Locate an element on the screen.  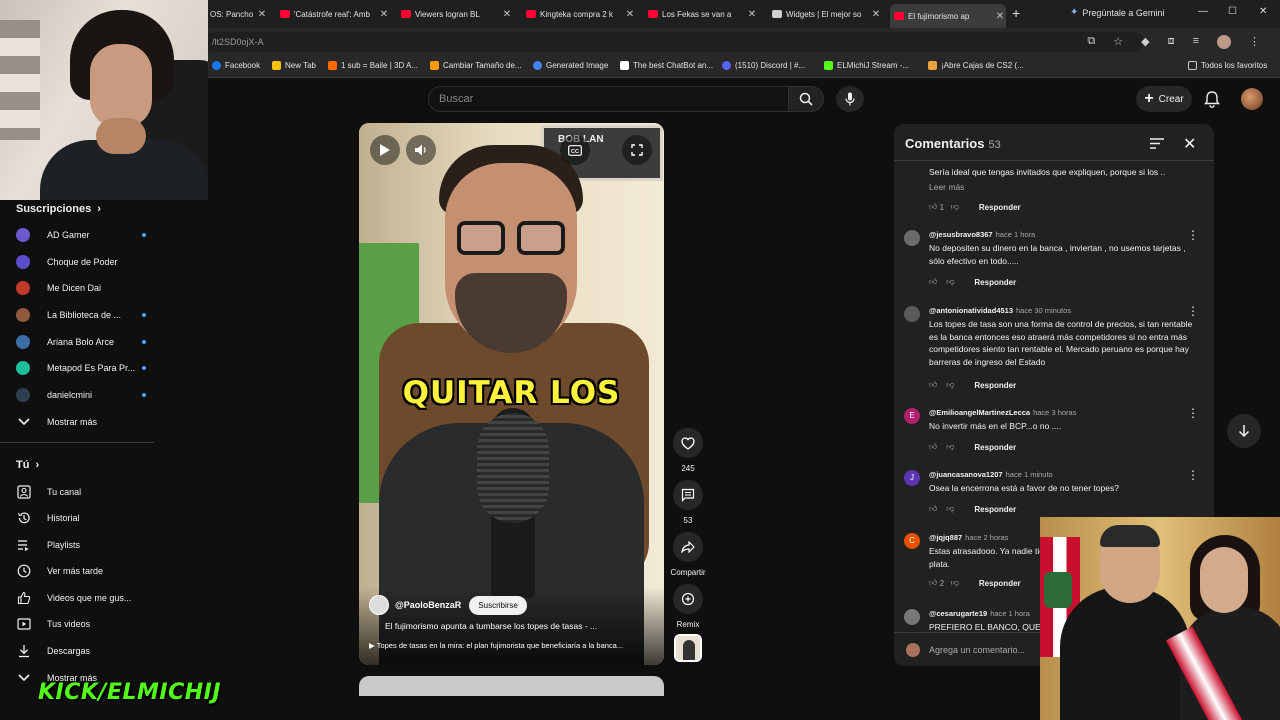
comment-avatar: E is located at coordinates (912, 416).